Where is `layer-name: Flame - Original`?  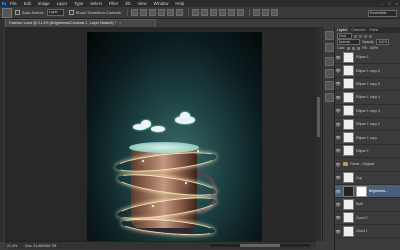
layer-name: Flame - Original is located at coordinates (362, 164).